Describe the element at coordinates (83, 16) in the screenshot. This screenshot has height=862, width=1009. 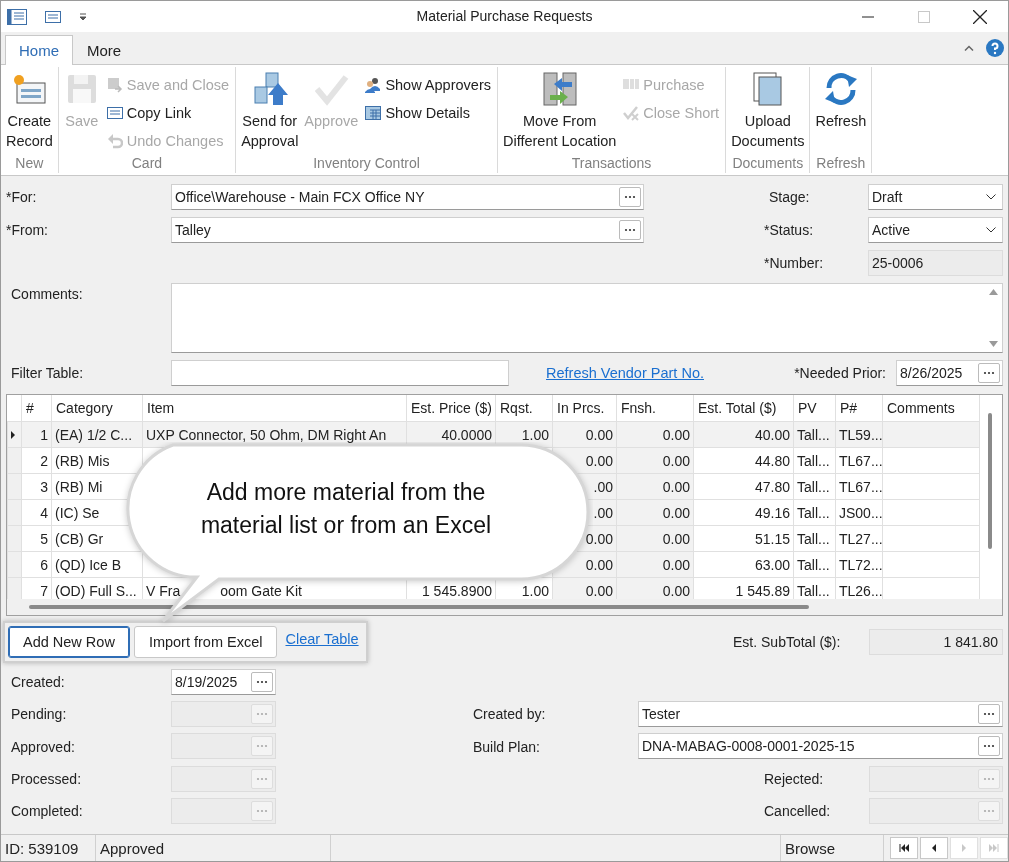
I see `dropdown-icon` at that location.